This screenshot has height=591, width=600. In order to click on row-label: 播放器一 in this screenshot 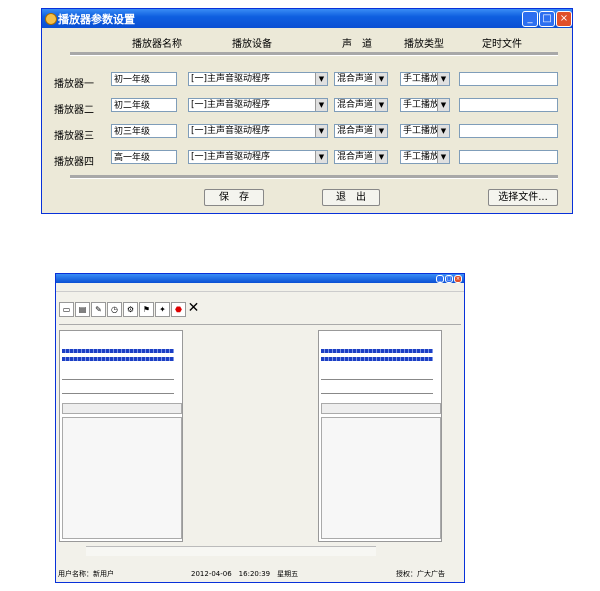, I will do `click(74, 84)`.